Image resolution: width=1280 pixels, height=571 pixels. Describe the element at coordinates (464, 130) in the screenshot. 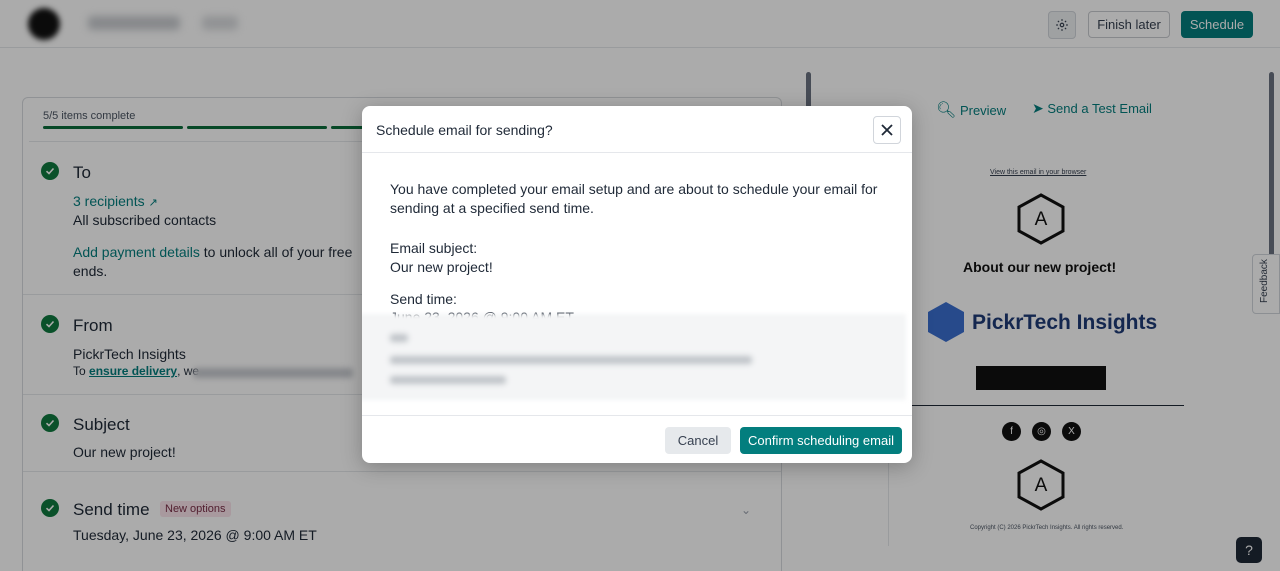

I see `dialog-title: Schedule email for sending?` at that location.